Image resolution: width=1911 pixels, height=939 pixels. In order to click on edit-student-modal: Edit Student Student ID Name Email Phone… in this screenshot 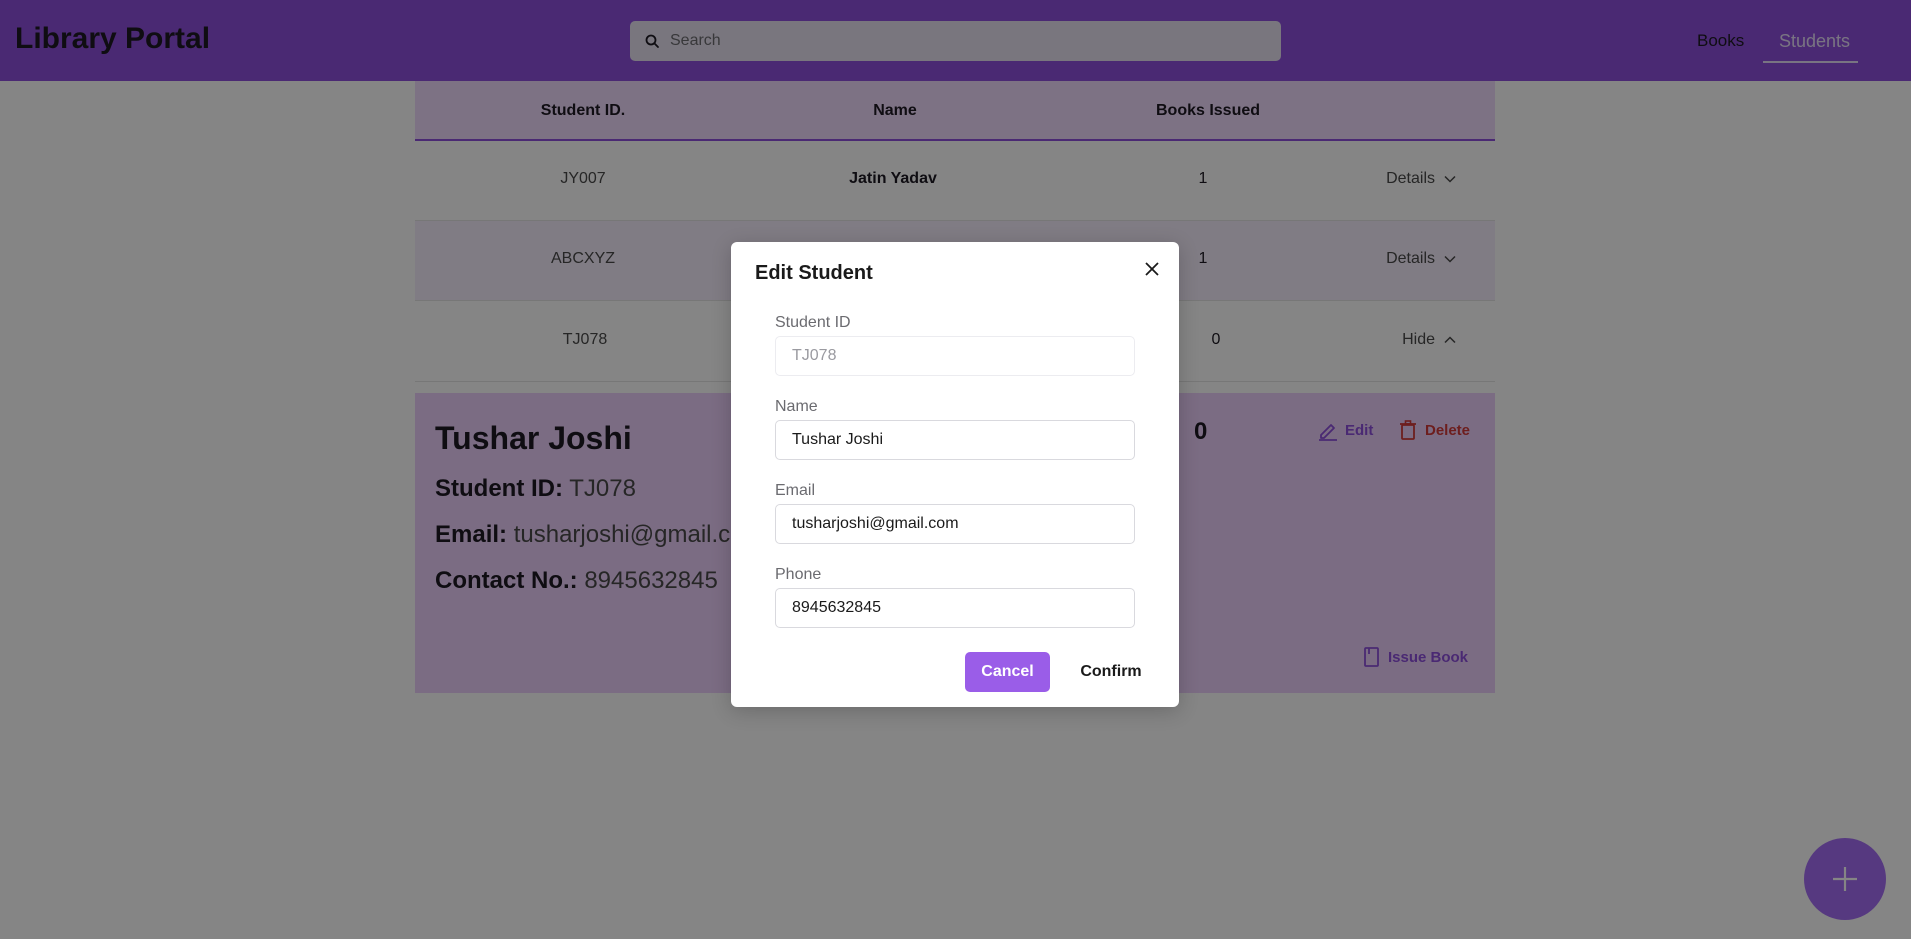, I will do `click(955, 474)`.